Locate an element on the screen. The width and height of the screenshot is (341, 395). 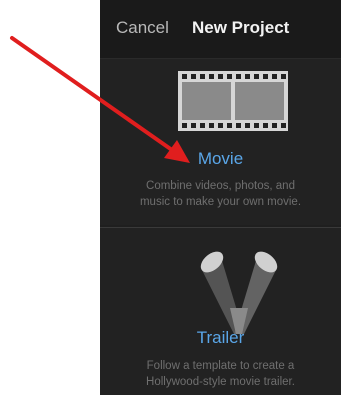
page-title: New Project is located at coordinates (241, 27).